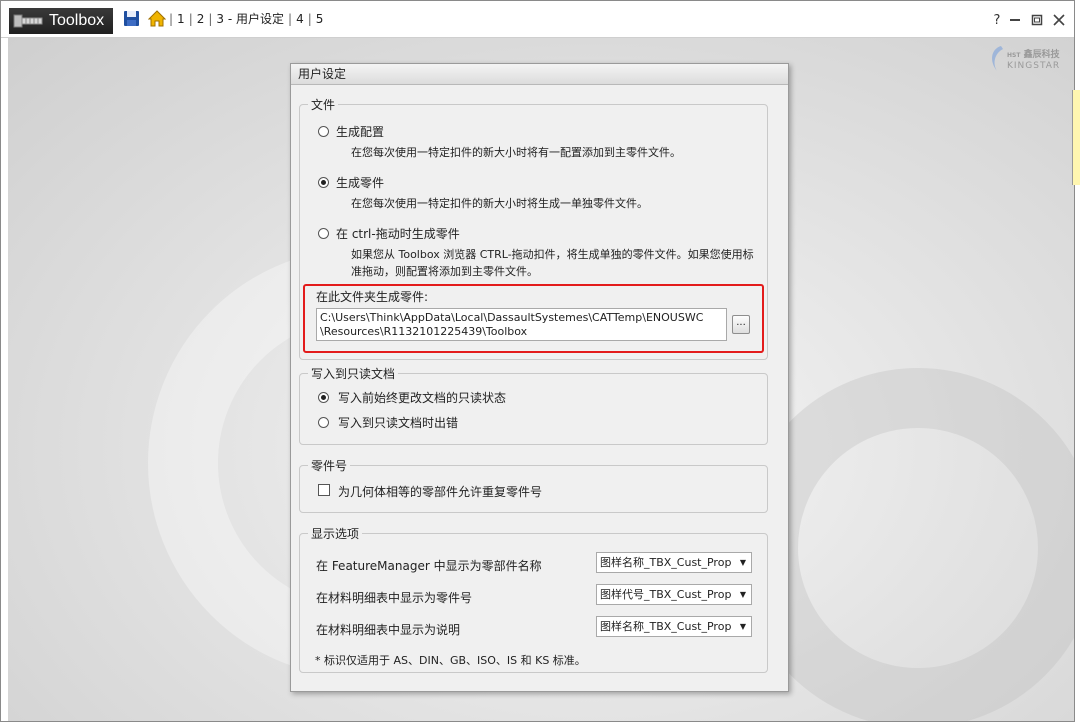 This screenshot has width=1080, height=728. I want to click on dialog-title: 用户设定, so click(539, 74).